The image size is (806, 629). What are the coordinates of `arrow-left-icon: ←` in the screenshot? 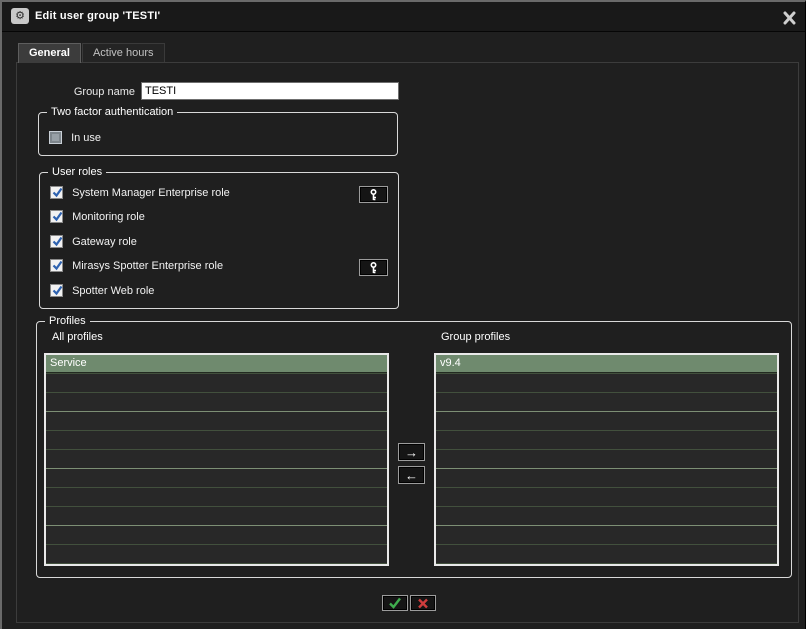 It's located at (411, 475).